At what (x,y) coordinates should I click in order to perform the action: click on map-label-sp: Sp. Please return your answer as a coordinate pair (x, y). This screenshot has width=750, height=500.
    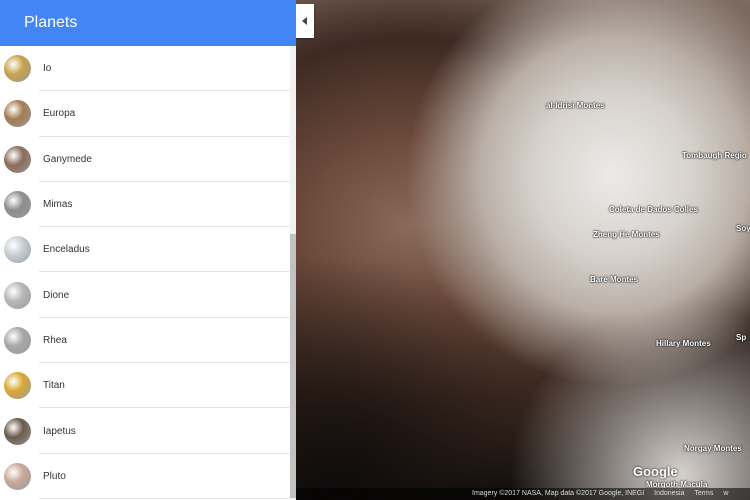
    Looking at the image, I should click on (741, 337).